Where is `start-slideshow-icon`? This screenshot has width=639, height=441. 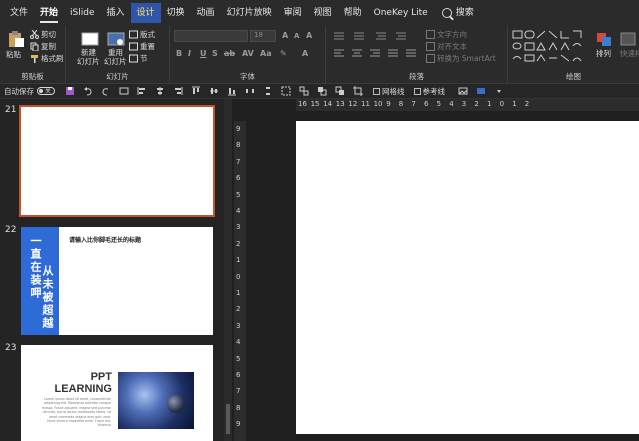 start-slideshow-icon is located at coordinates (124, 91).